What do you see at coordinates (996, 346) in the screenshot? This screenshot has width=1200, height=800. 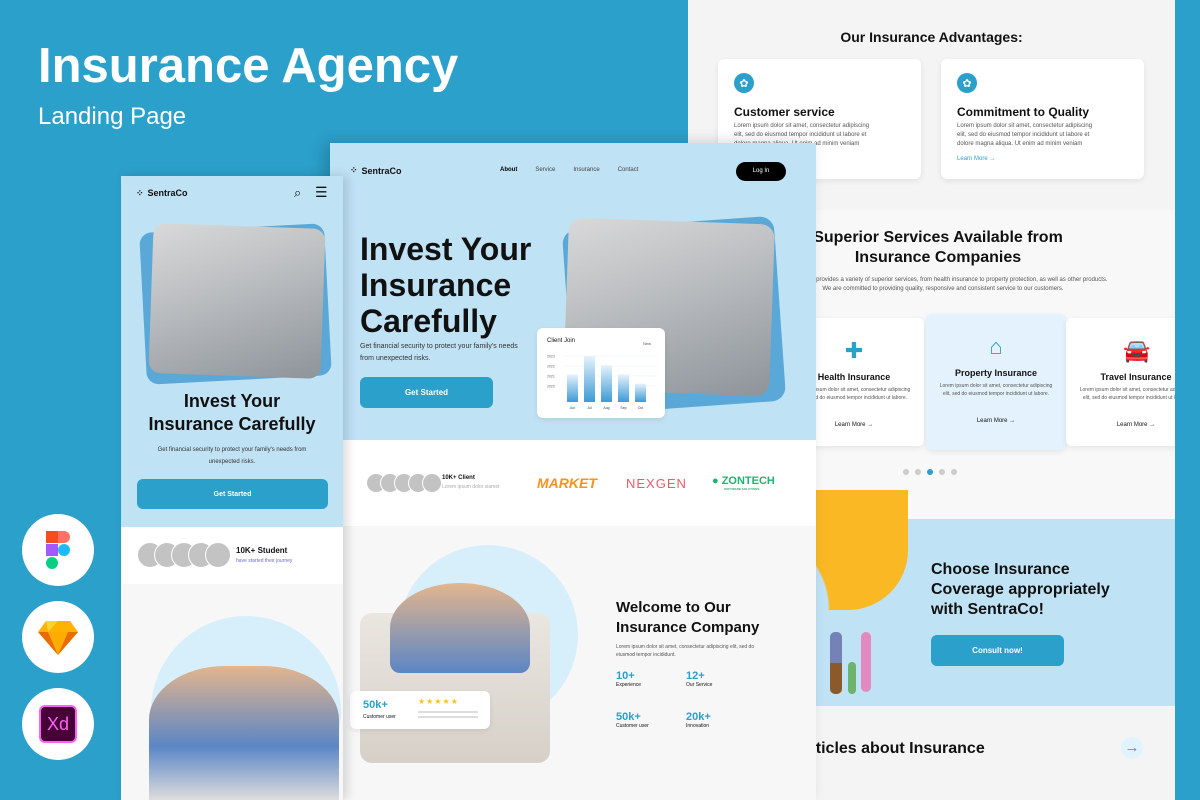 I see `house-hand-icon: ⌂` at bounding box center [996, 346].